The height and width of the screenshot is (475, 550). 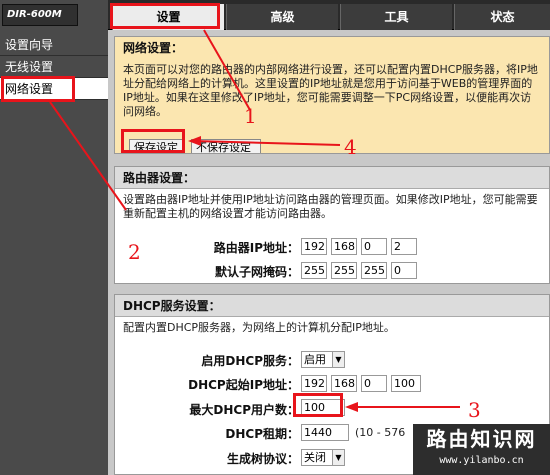 I want to click on watermark-title: 路由知识网, so click(x=481, y=439).